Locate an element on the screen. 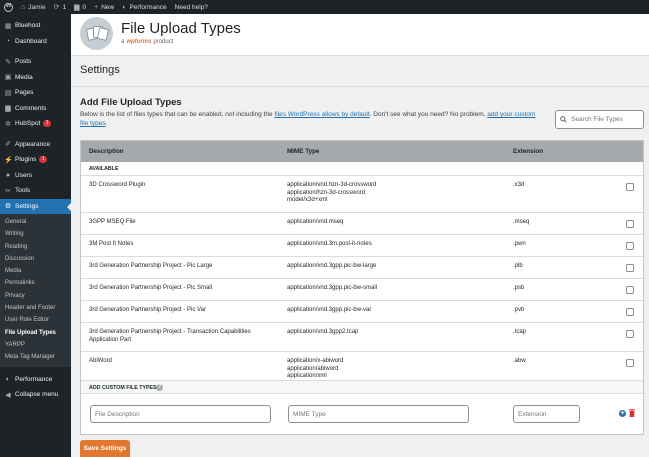 The image size is (649, 457). row-extension: .pvb is located at coordinates (519, 310).